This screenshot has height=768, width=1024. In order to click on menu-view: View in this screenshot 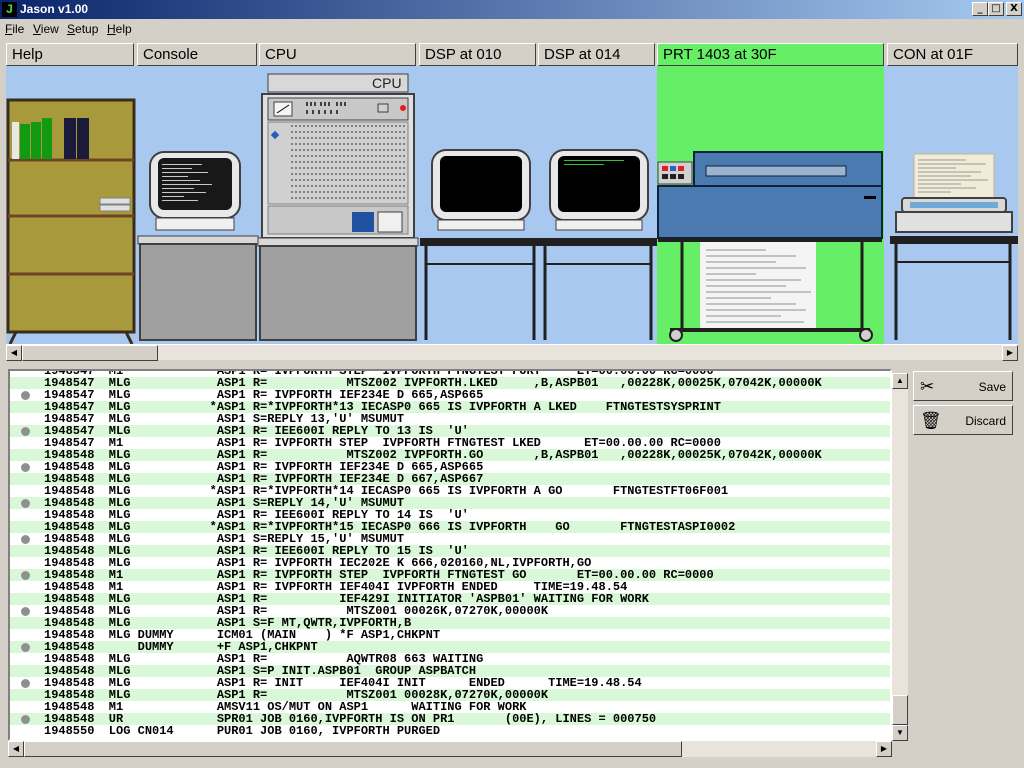, I will do `click(46, 29)`.